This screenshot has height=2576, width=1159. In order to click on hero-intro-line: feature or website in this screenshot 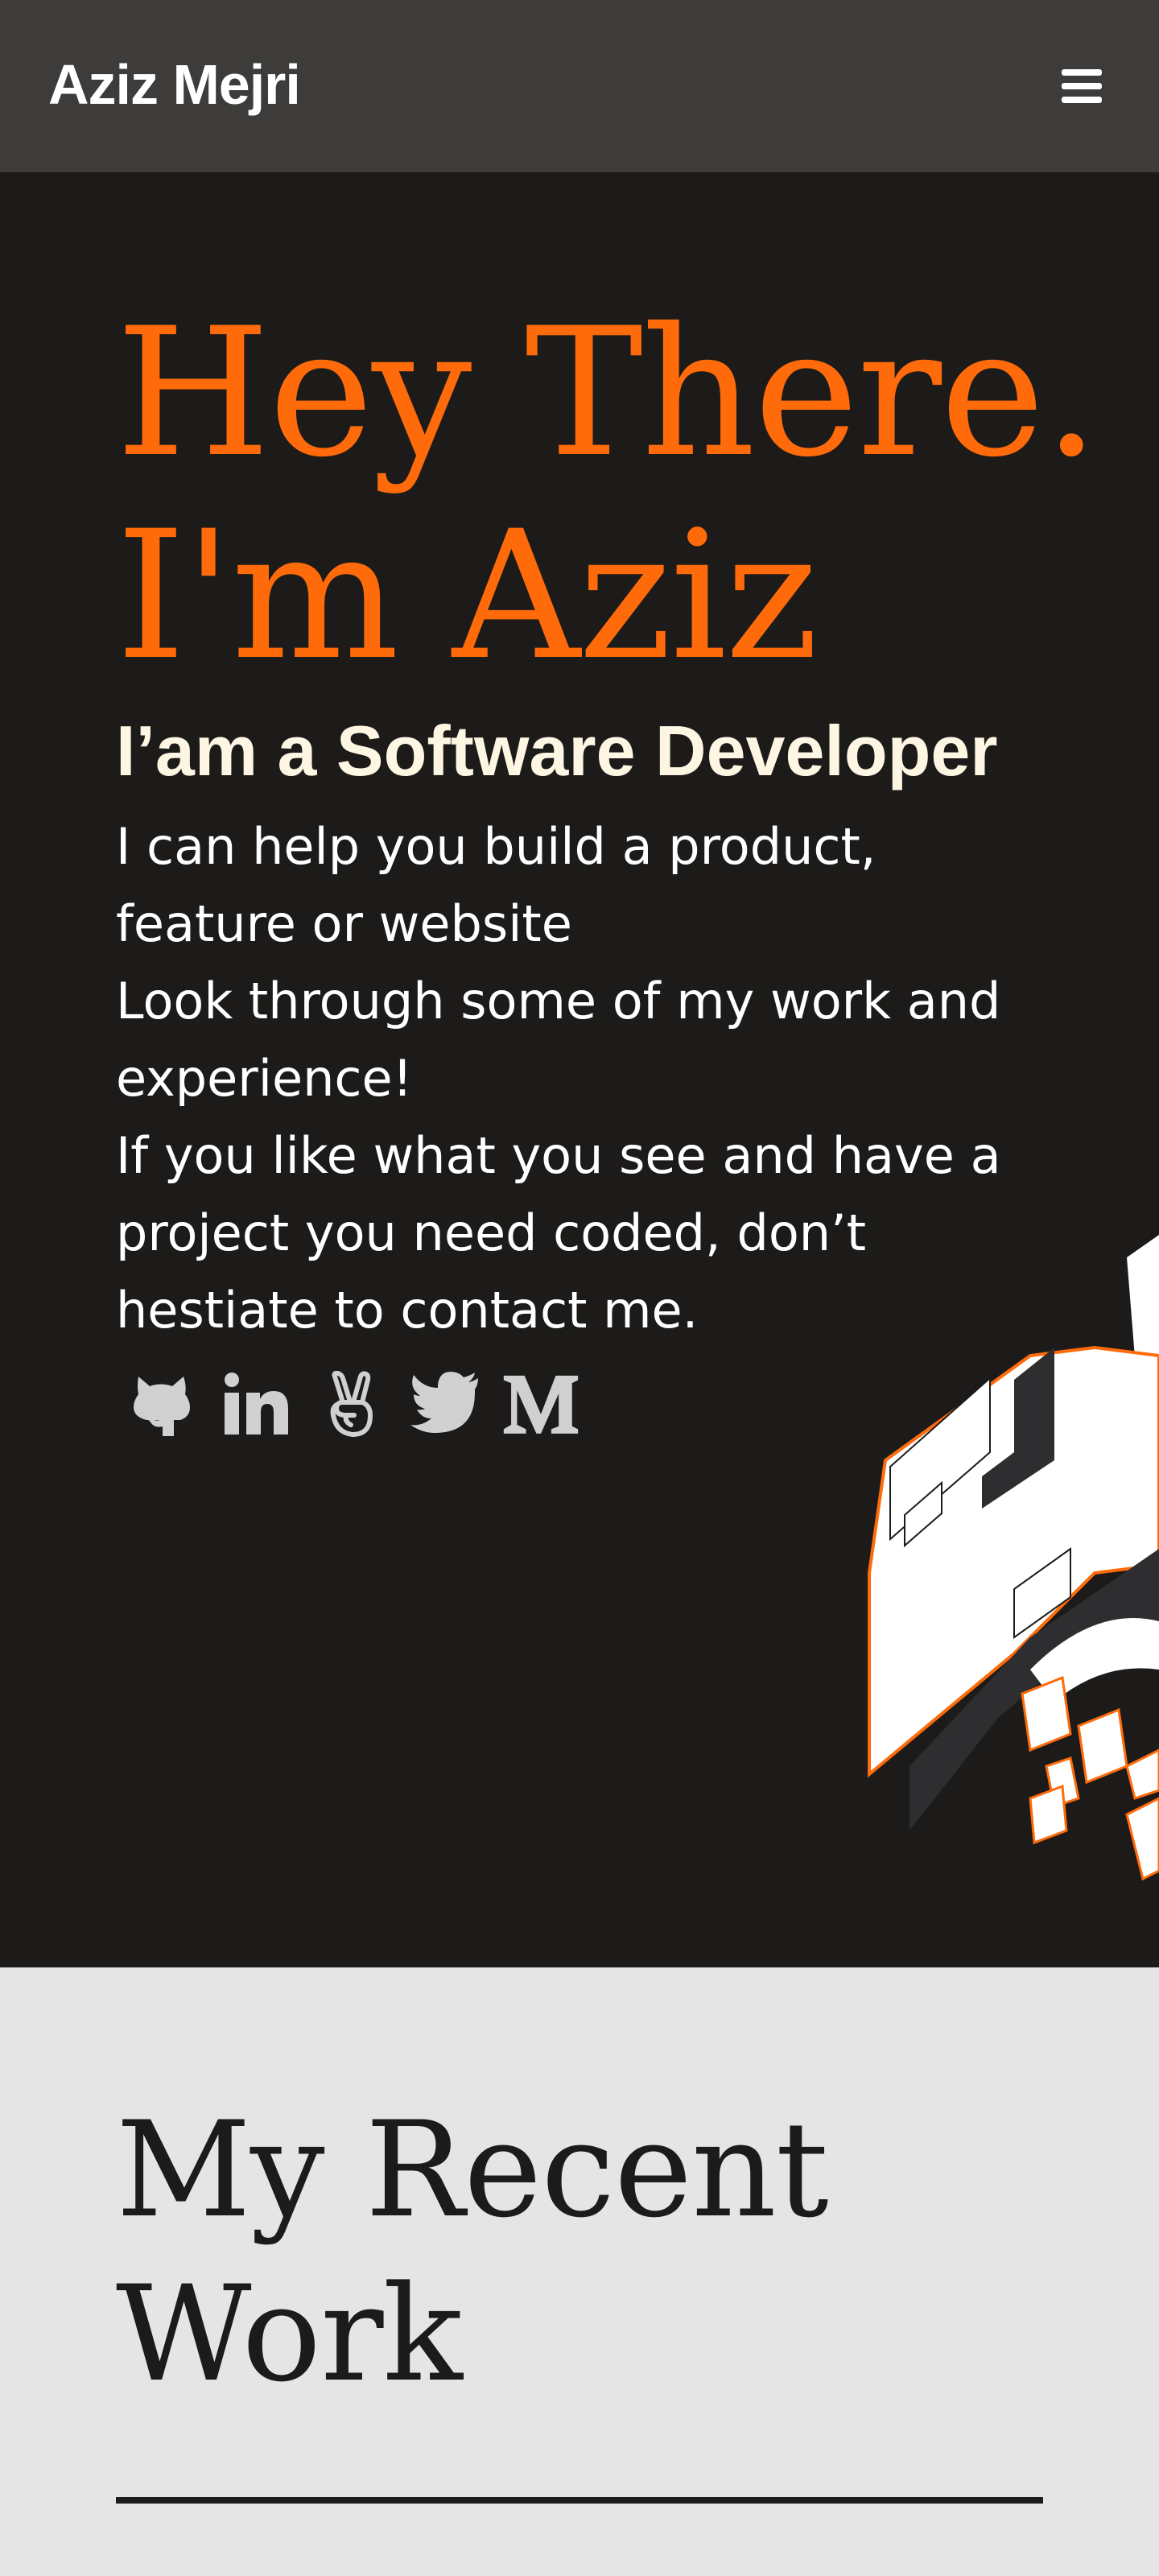, I will do `click(344, 924)`.